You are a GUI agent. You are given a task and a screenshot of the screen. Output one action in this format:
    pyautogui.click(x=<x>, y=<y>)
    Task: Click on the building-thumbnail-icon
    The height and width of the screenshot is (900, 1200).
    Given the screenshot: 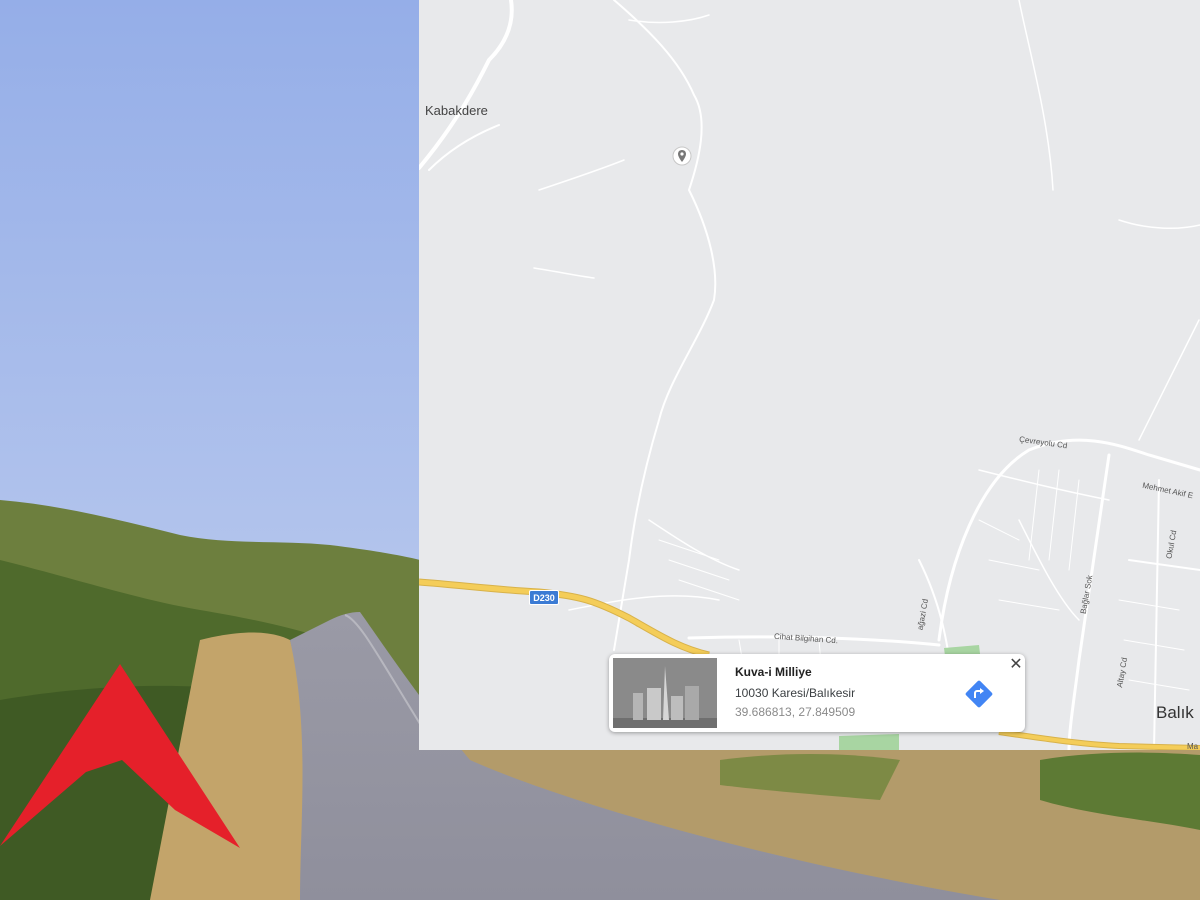 What is the action you would take?
    pyautogui.click(x=665, y=693)
    